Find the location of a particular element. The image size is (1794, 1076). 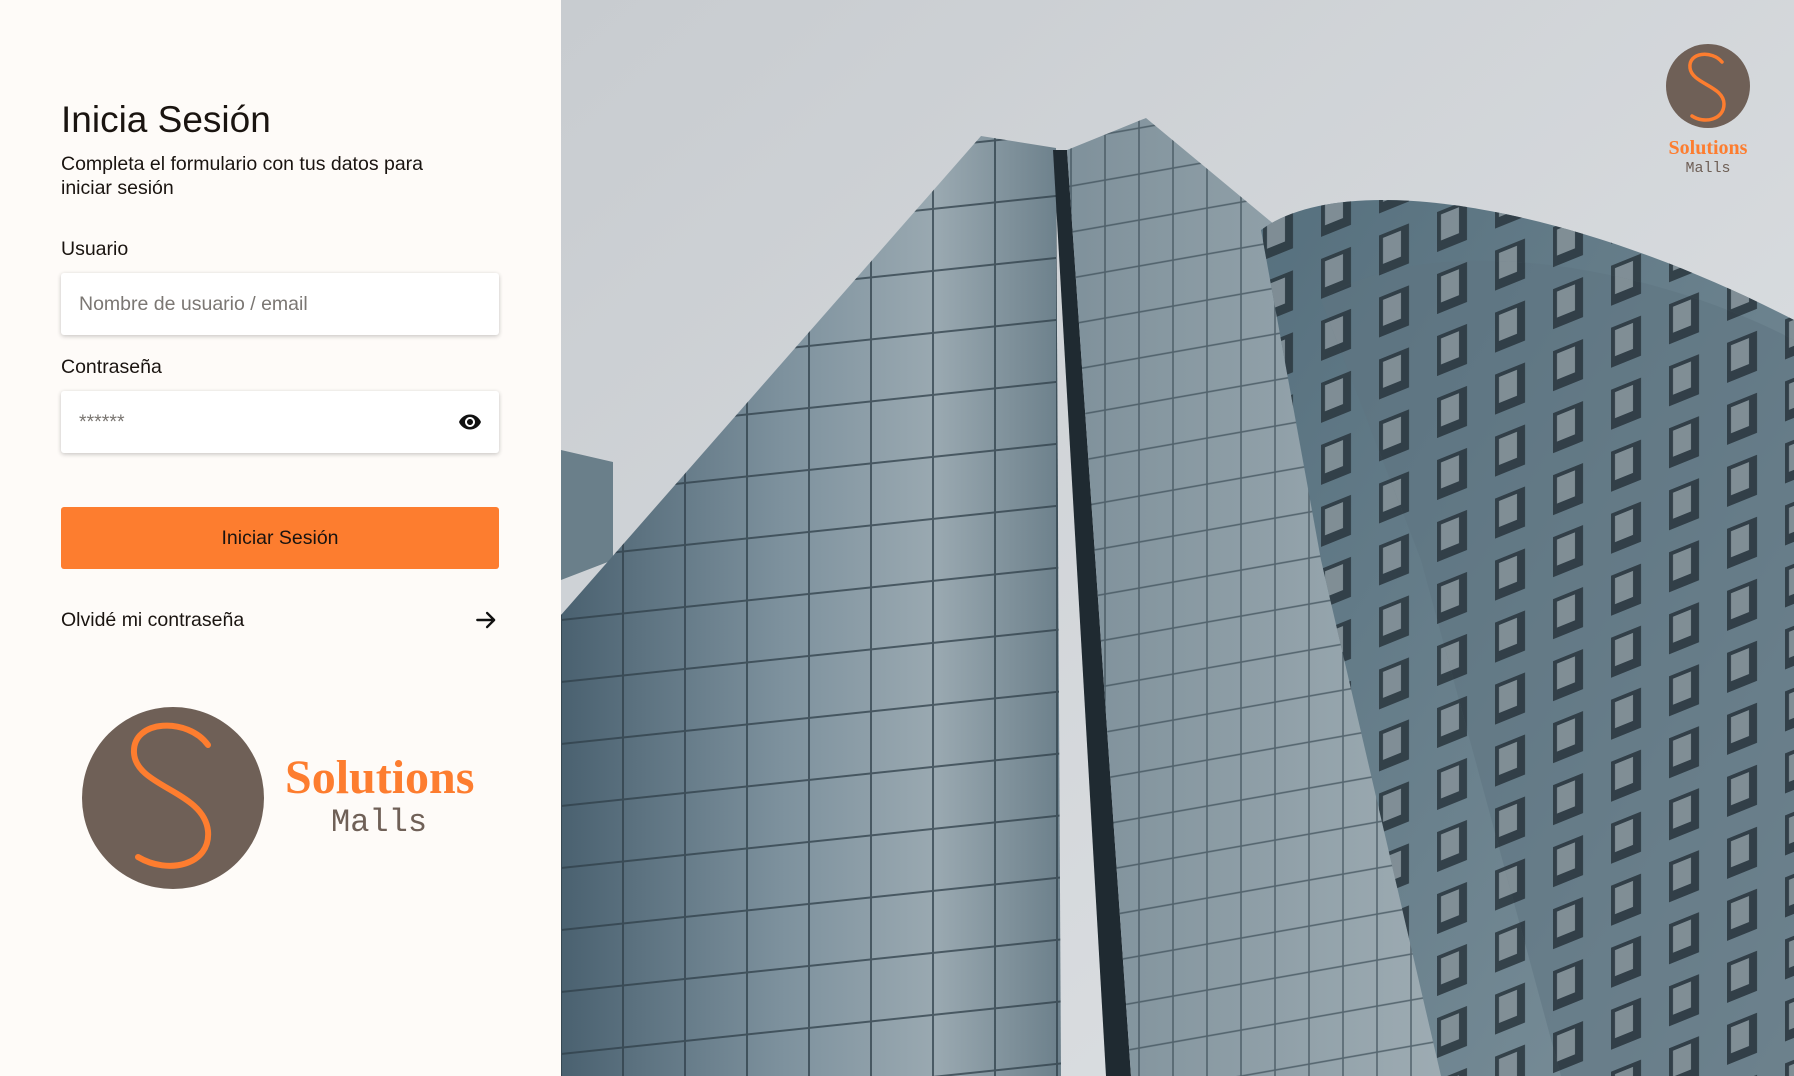

login-button: Iniciar Sesión is located at coordinates (280, 538).